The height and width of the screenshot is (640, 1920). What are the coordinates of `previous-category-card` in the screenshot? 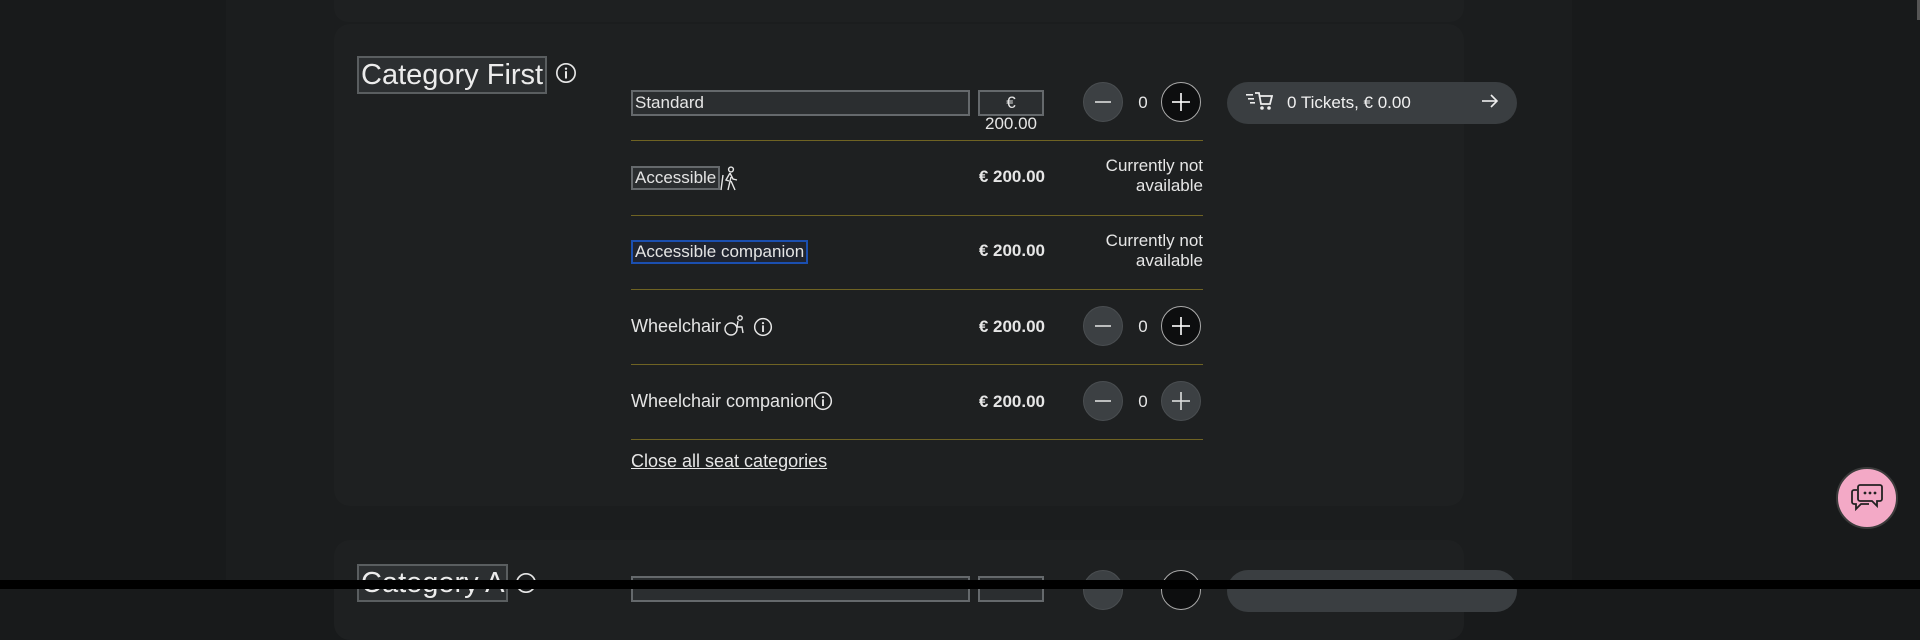 It's located at (899, 11).